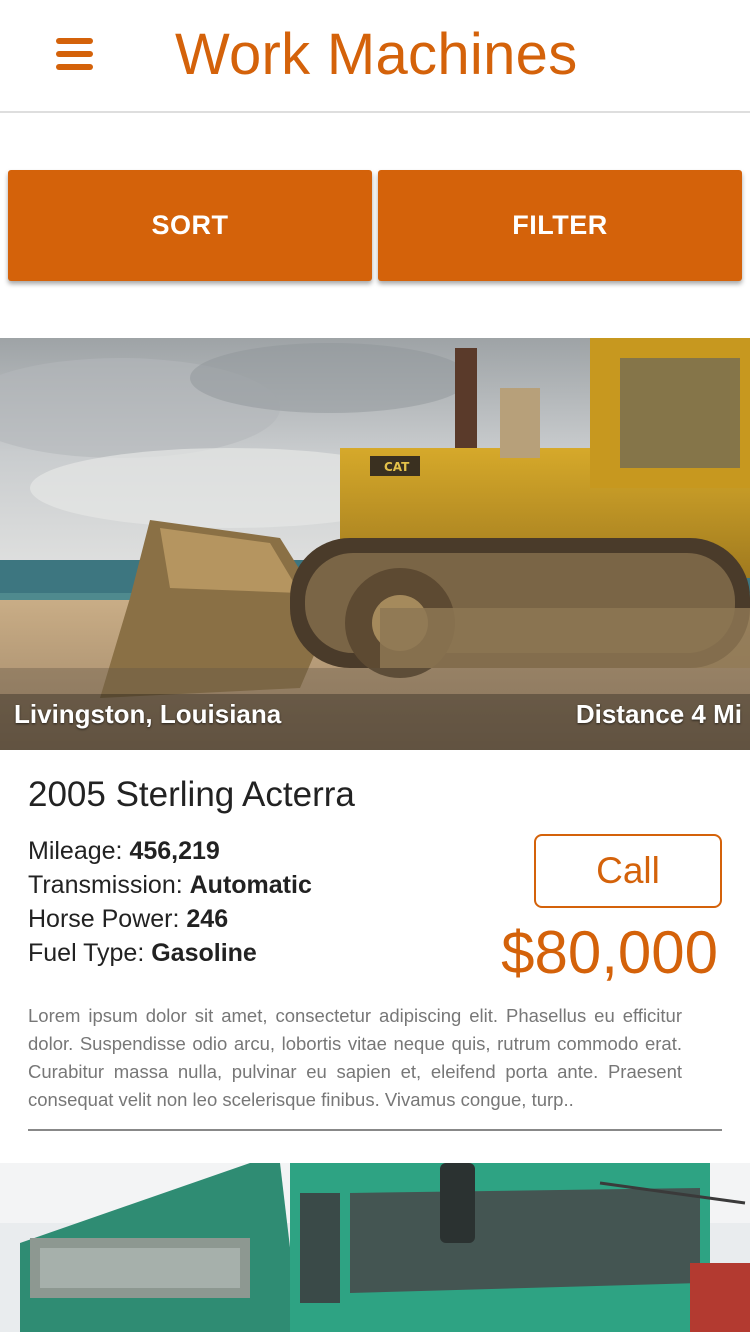  What do you see at coordinates (628, 871) in the screenshot?
I see `call-button: Call` at bounding box center [628, 871].